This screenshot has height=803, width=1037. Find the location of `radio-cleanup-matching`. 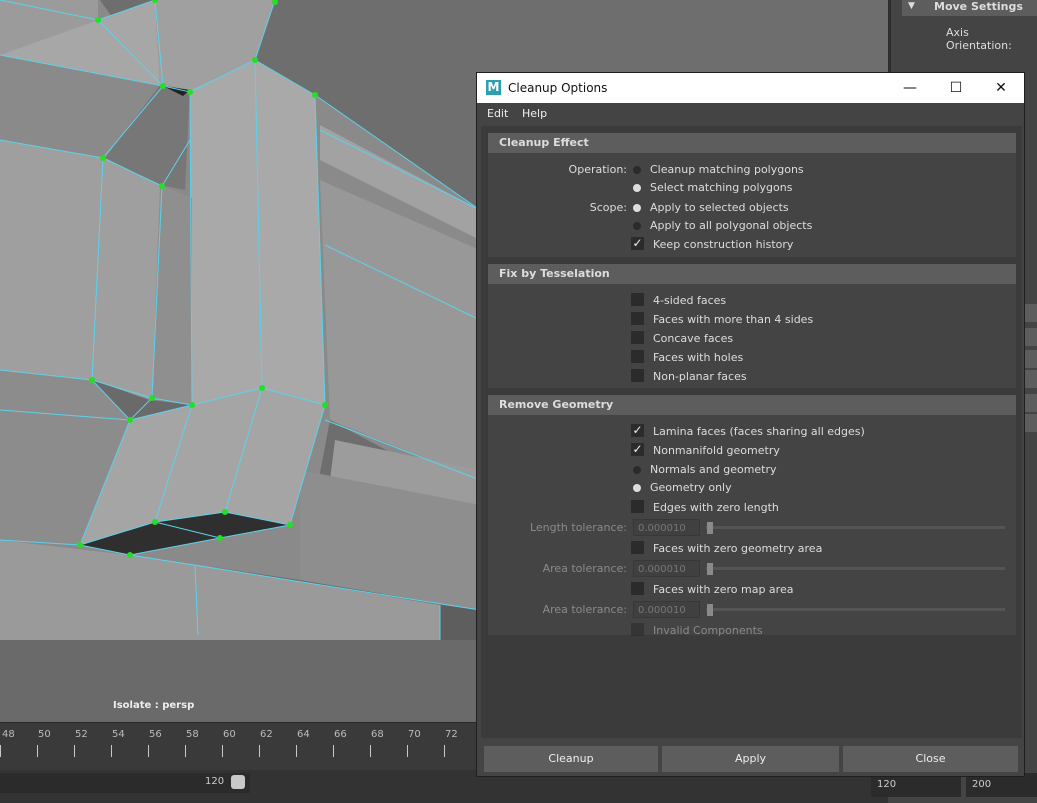

radio-cleanup-matching is located at coordinates (637, 170).